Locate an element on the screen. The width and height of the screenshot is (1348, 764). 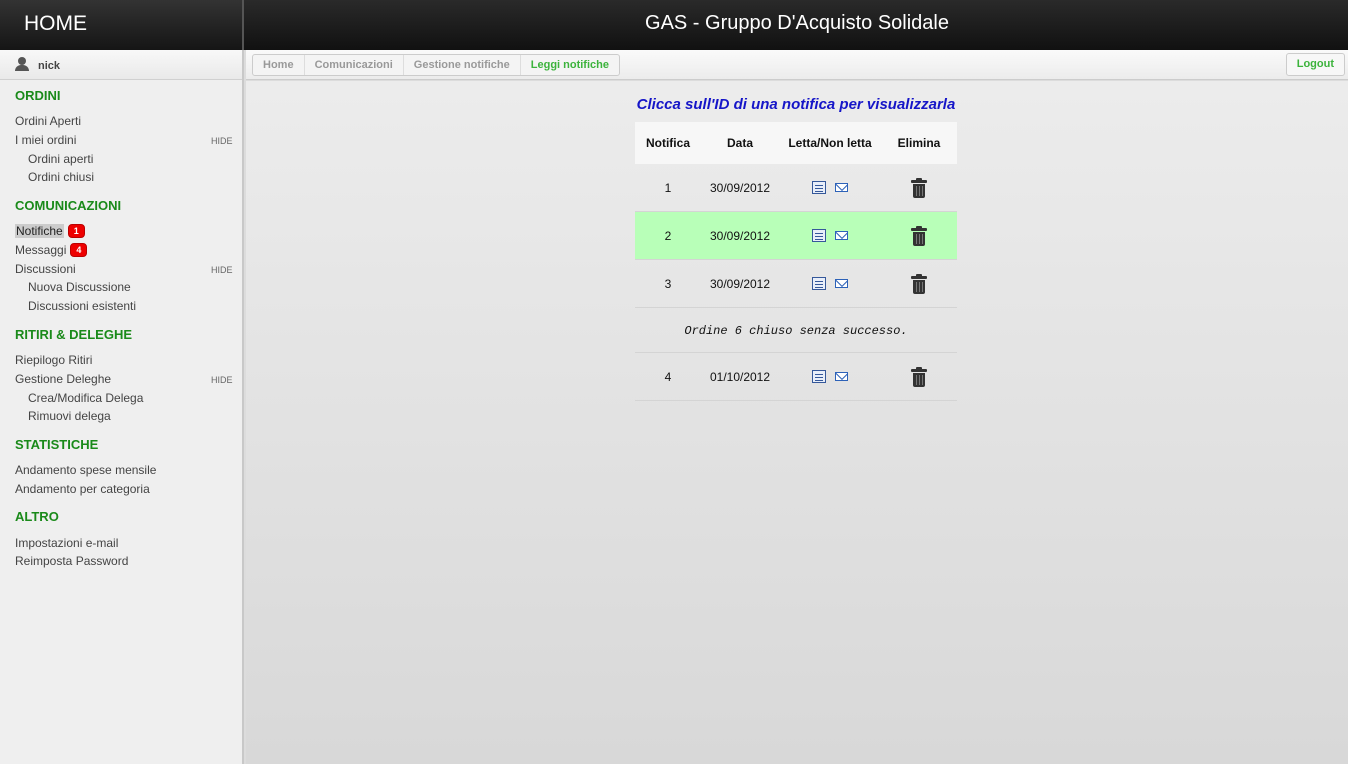
sidebar-item-notifiche: Notifiche 1 is located at coordinates (50, 231).